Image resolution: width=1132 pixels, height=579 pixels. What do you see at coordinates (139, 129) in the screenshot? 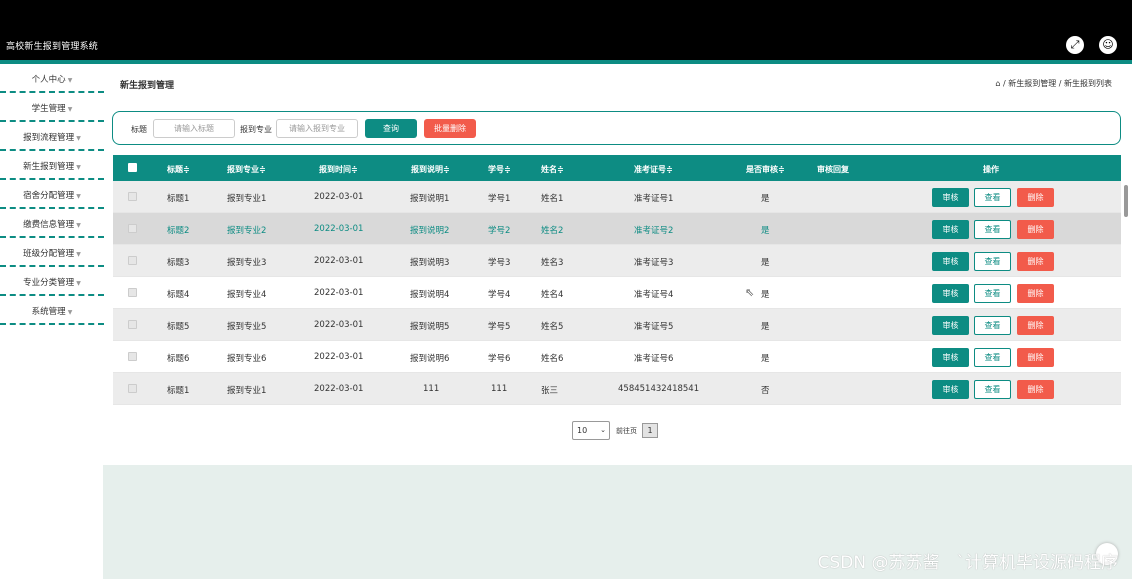
I see `title-label: 标题` at bounding box center [139, 129].